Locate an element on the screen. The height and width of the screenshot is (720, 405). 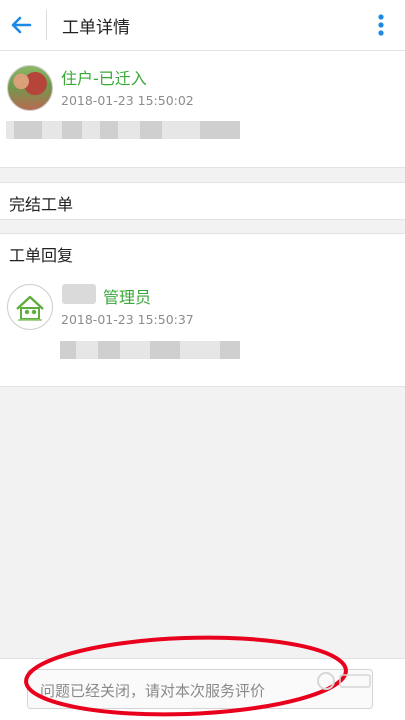
house-logo-icon is located at coordinates (30, 308).